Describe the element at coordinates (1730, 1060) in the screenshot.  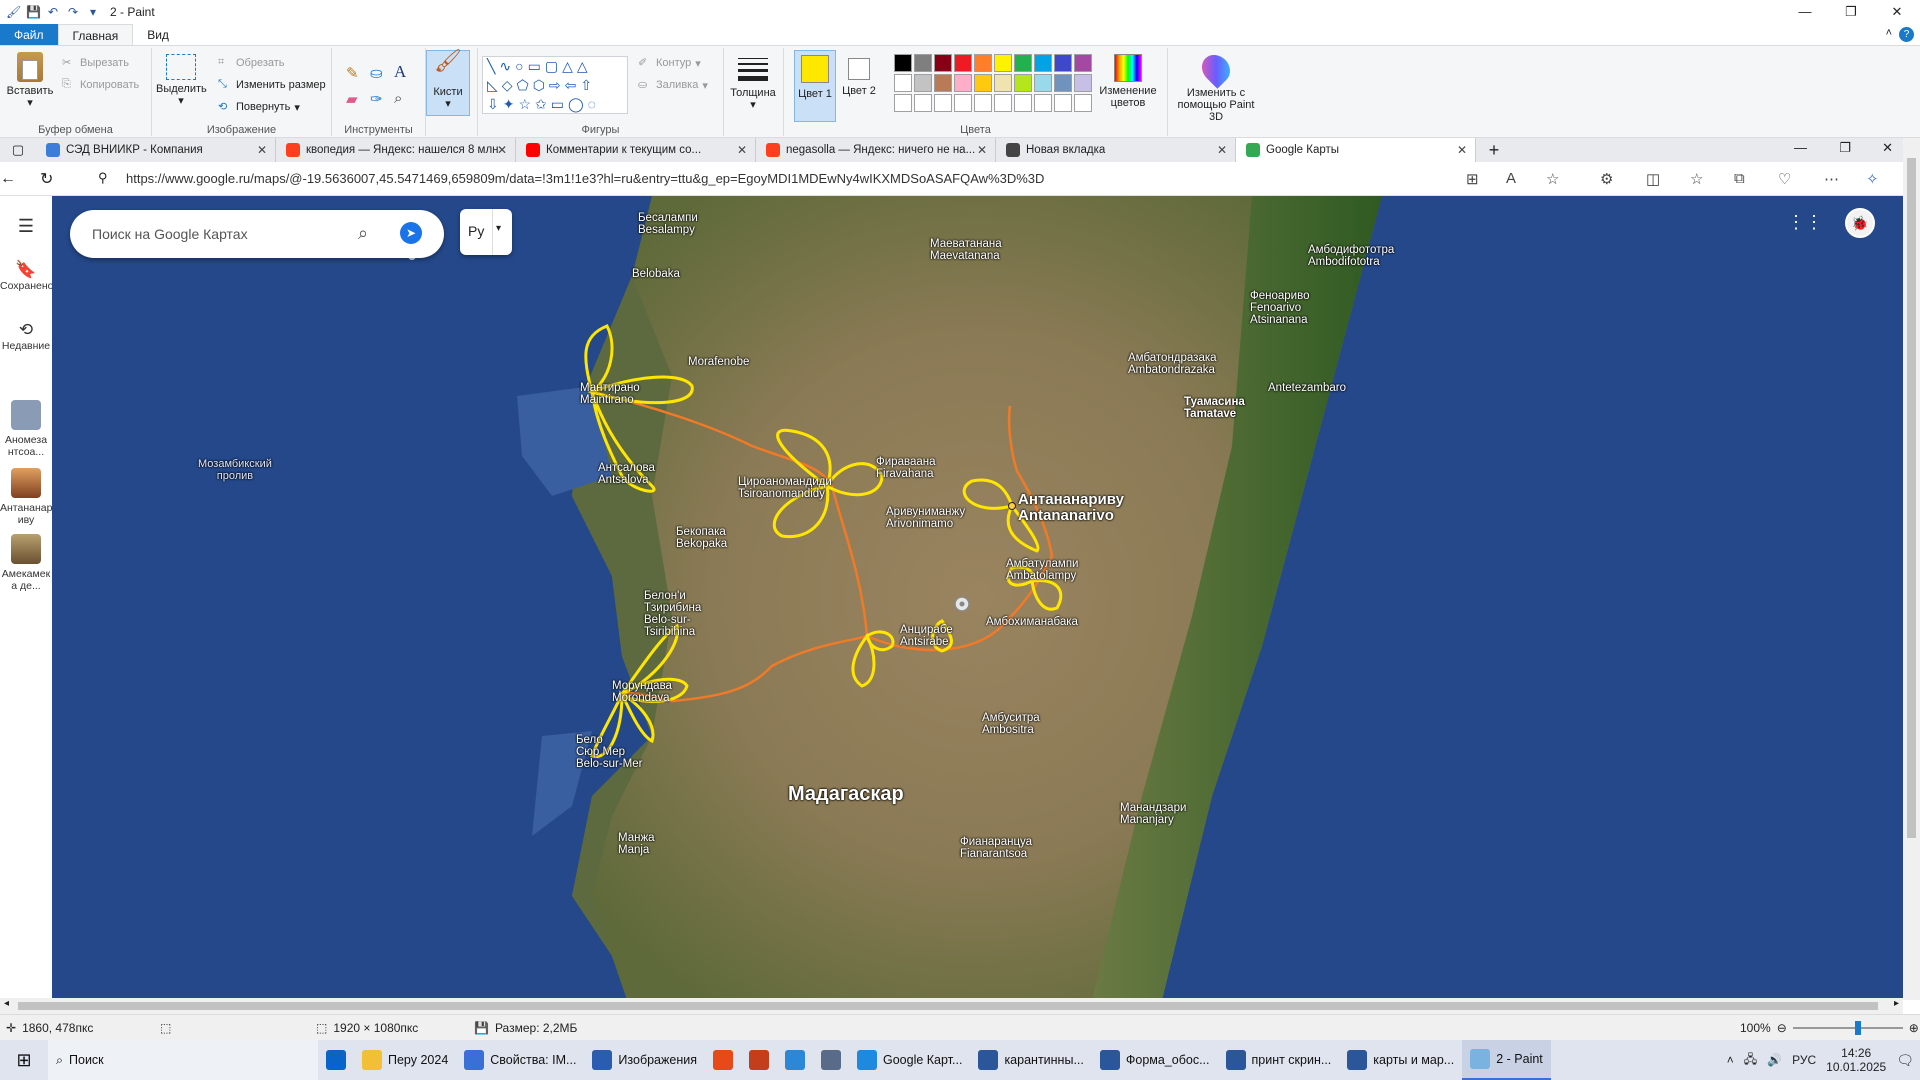
I see `show-hidden-icons-icon: ˄` at that location.